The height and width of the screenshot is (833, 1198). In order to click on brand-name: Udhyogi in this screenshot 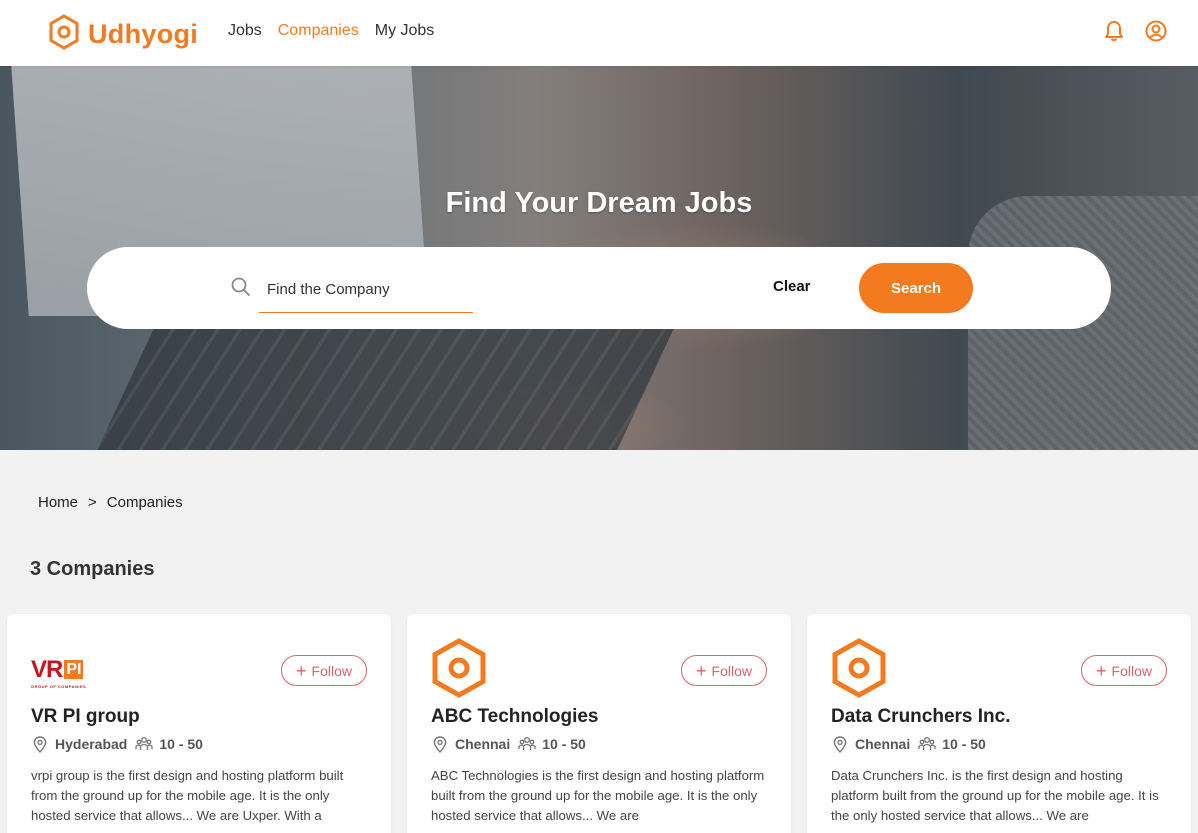, I will do `click(143, 34)`.